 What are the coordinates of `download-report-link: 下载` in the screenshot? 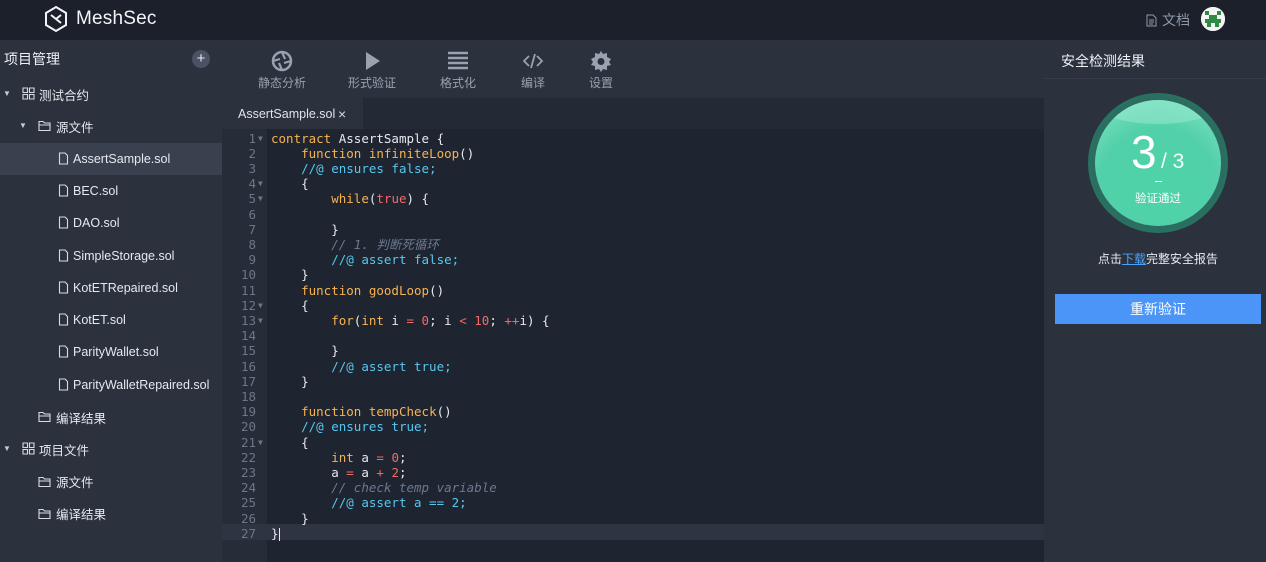 It's located at (1134, 259).